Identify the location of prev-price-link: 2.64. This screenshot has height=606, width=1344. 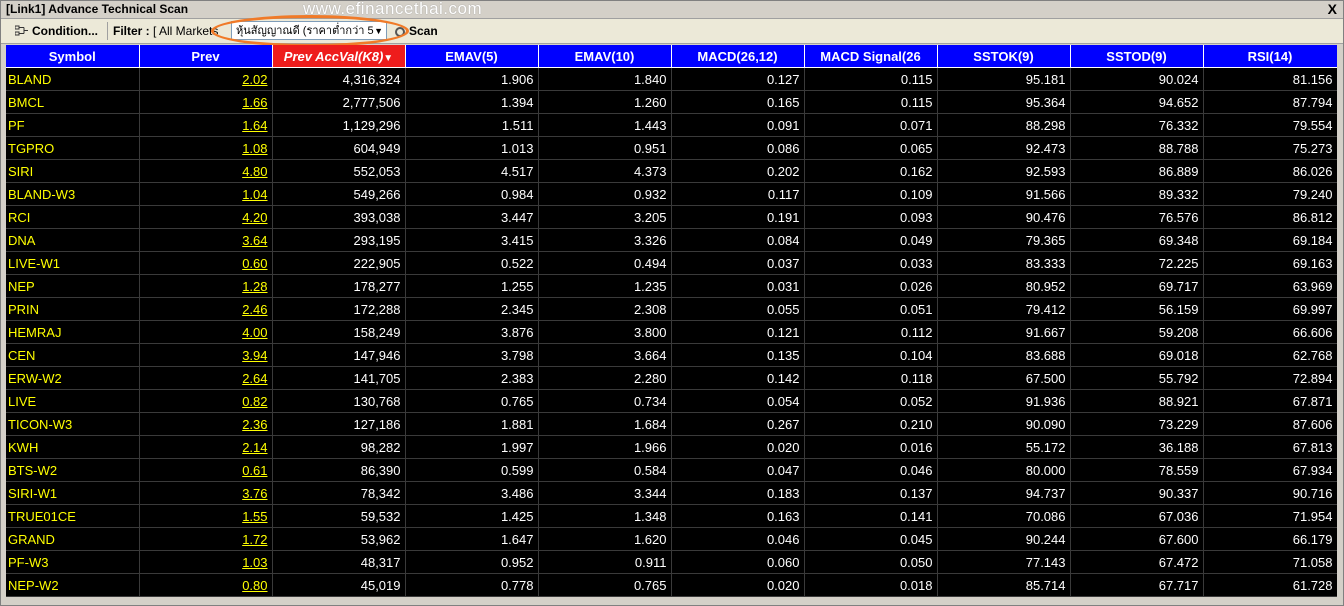
(254, 378).